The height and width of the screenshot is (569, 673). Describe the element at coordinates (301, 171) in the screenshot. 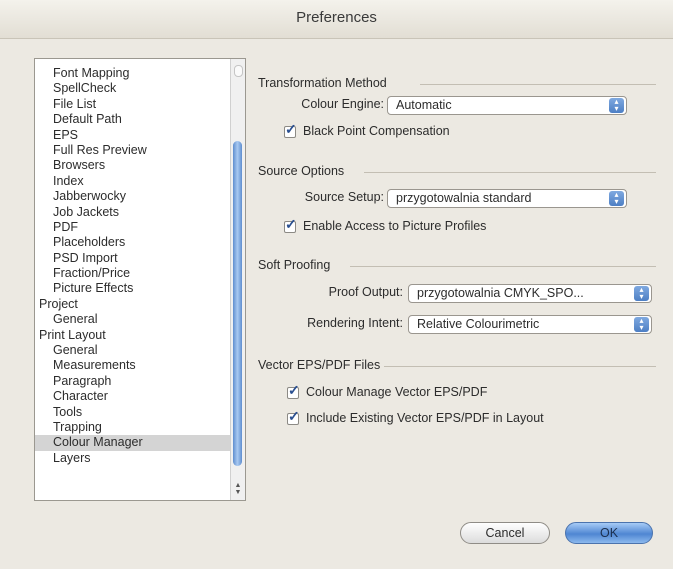

I see `source-options-heading: Source Options` at that location.